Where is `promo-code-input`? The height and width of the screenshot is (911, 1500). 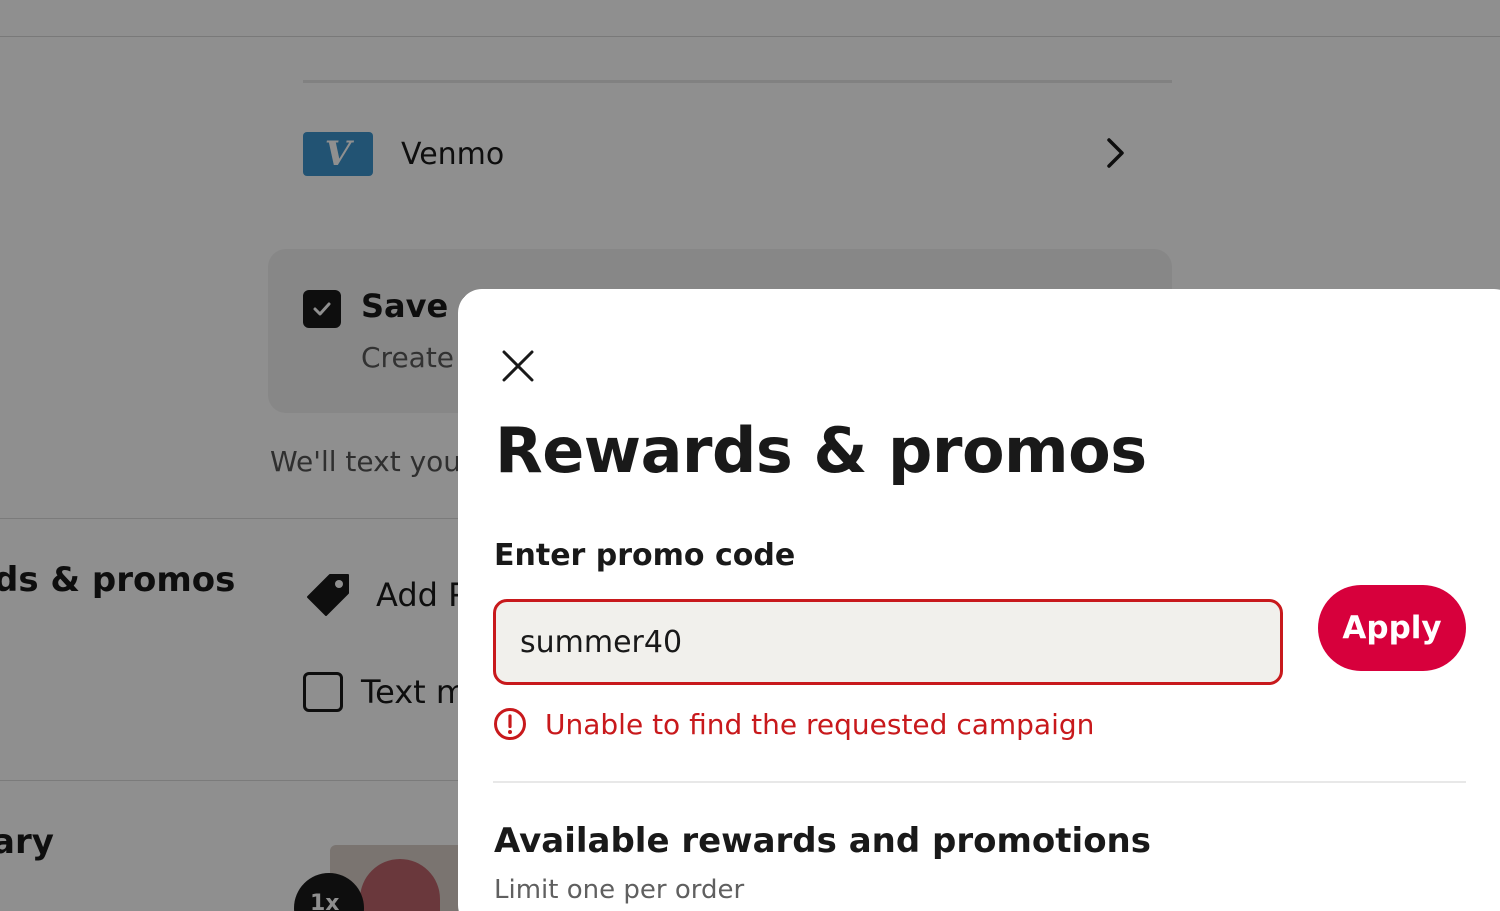 promo-code-input is located at coordinates (888, 642).